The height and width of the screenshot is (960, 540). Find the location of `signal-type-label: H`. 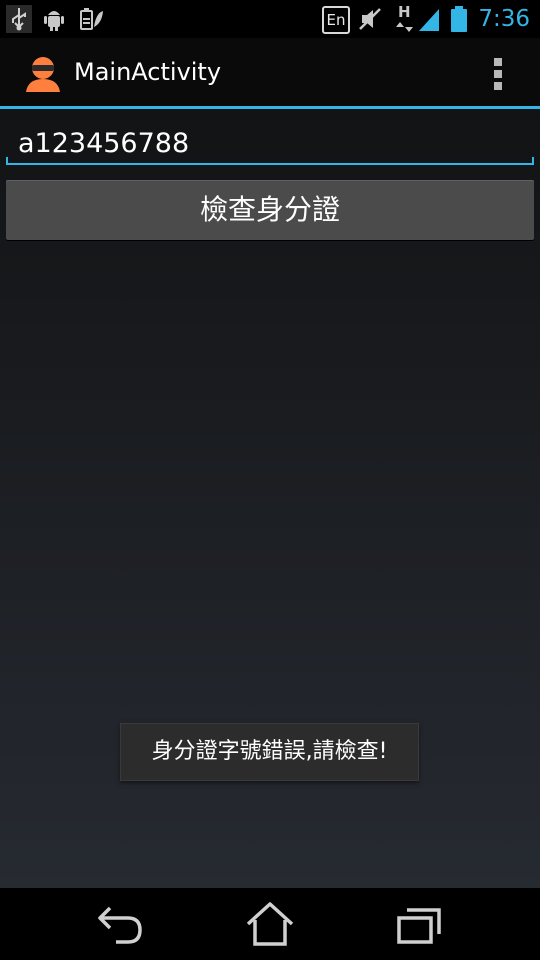

signal-type-label: H is located at coordinates (404, 12).